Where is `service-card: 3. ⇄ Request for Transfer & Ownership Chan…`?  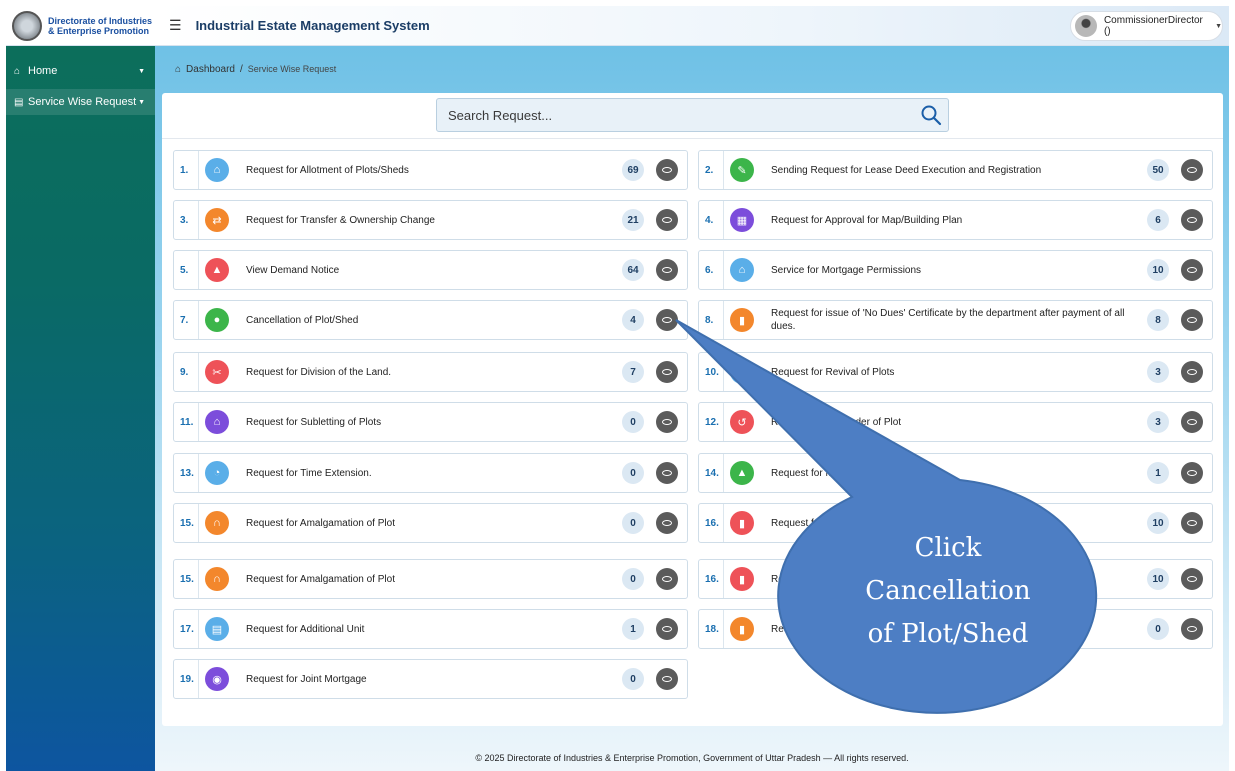
service-card: 3. ⇄ Request for Transfer & Ownership Chan… is located at coordinates (430, 220).